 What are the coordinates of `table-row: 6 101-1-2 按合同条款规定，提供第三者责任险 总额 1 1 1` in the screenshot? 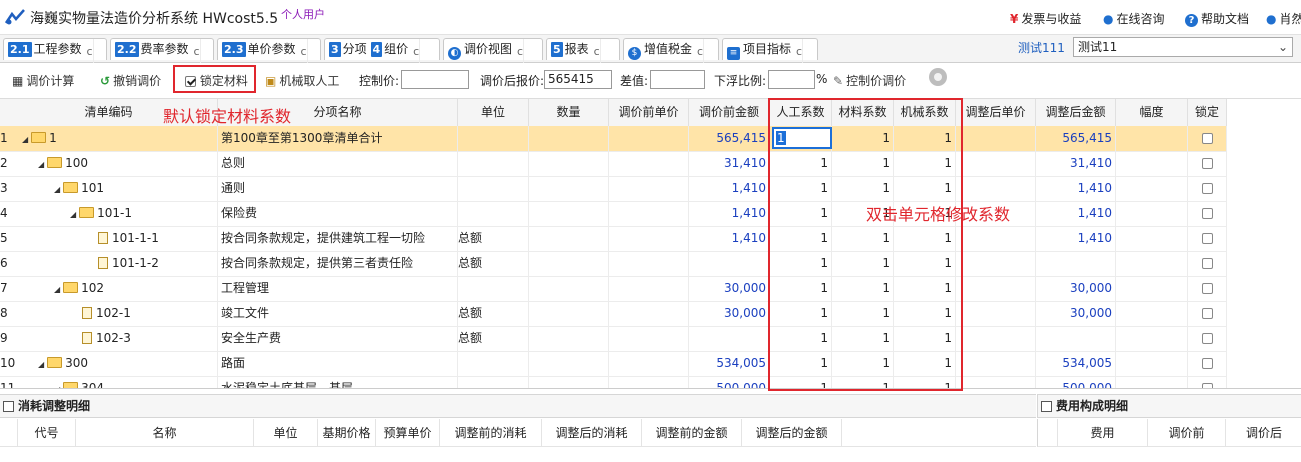 It's located at (613, 264).